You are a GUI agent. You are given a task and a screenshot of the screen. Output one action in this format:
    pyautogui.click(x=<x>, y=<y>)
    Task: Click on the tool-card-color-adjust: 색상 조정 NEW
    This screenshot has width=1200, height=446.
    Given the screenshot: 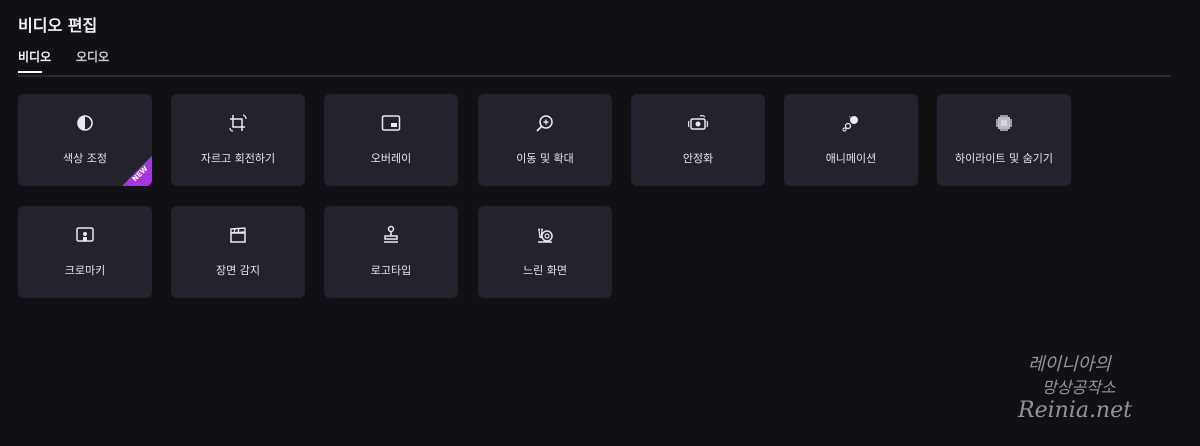 What is the action you would take?
    pyautogui.click(x=85, y=140)
    